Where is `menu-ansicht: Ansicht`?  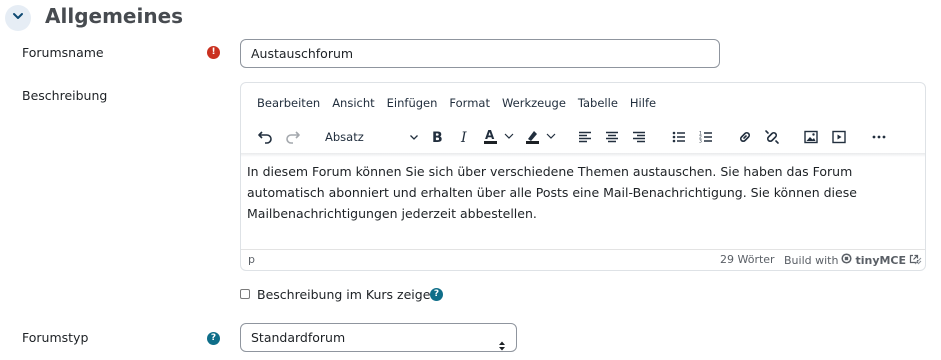
menu-ansicht: Ansicht is located at coordinates (353, 103).